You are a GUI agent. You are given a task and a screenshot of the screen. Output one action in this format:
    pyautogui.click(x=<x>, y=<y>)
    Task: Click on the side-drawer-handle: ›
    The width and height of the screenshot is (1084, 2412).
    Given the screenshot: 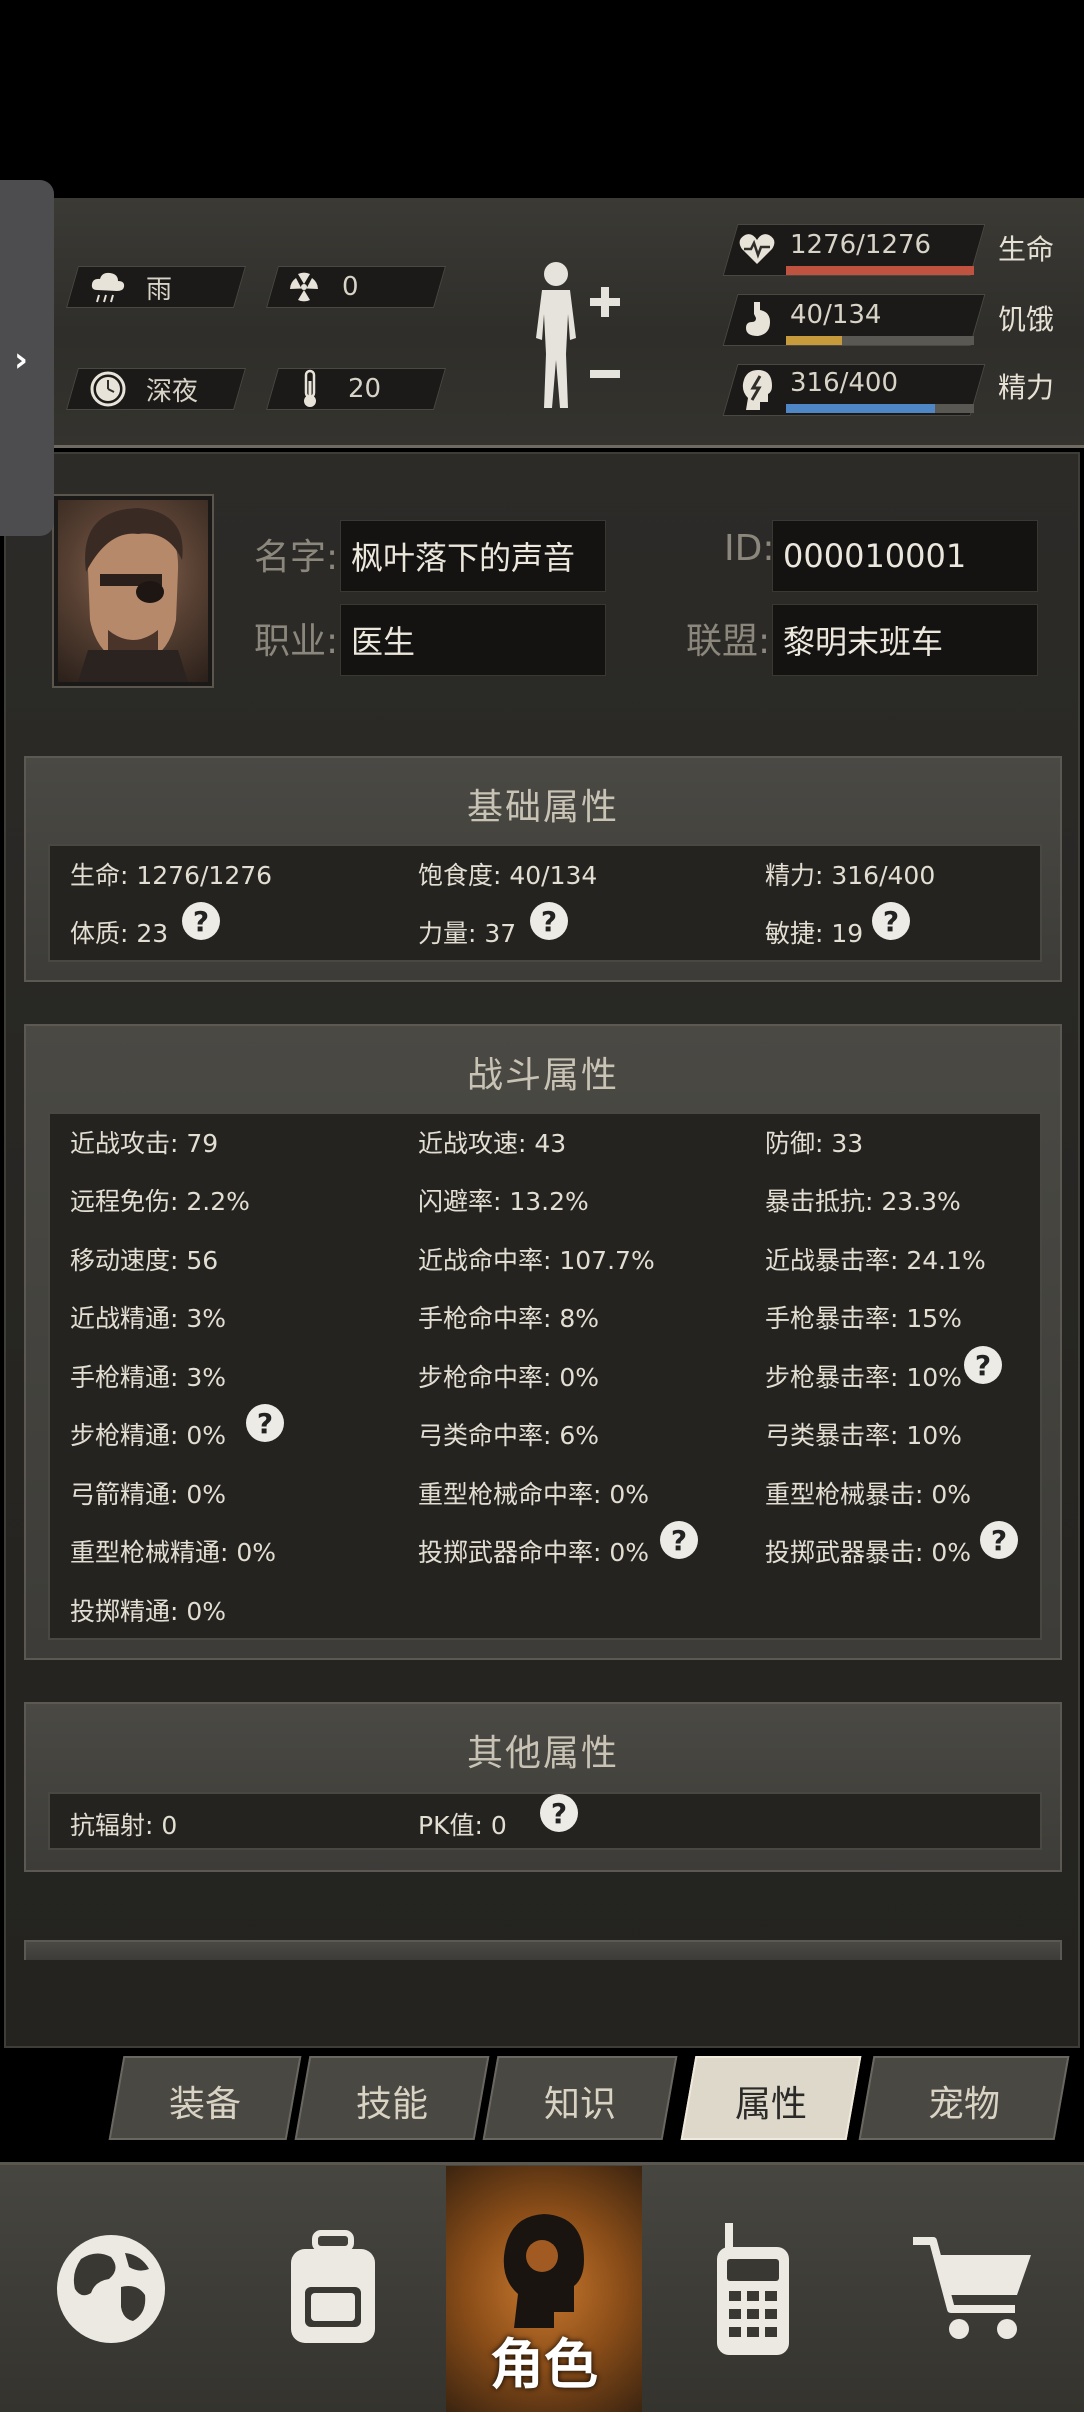 What is the action you would take?
    pyautogui.click(x=27, y=358)
    